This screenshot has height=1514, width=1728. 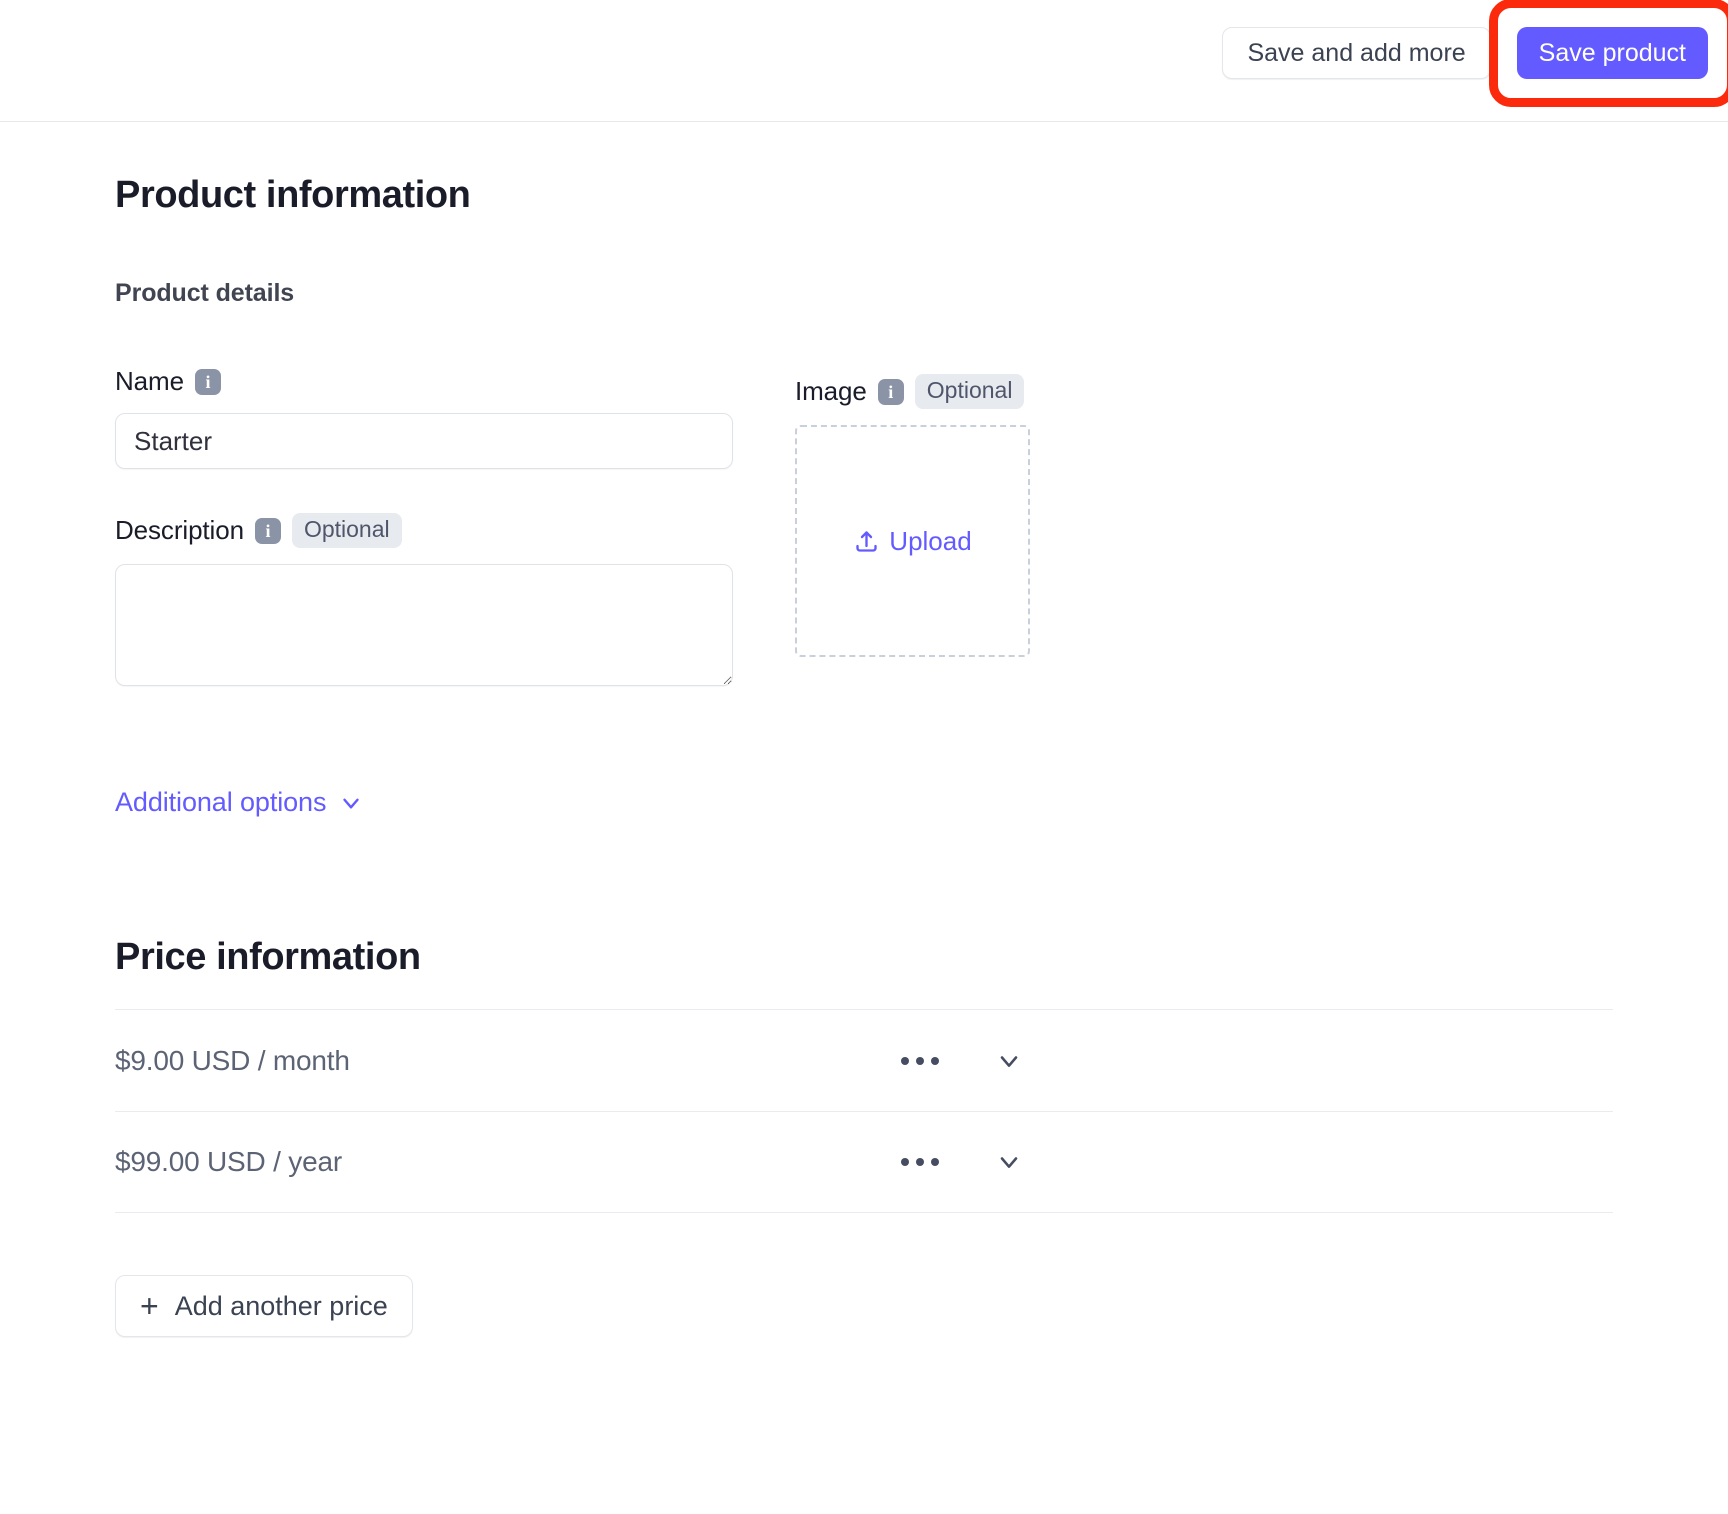 What do you see at coordinates (281, 1305) in the screenshot?
I see `add-another-price-label: Add another price` at bounding box center [281, 1305].